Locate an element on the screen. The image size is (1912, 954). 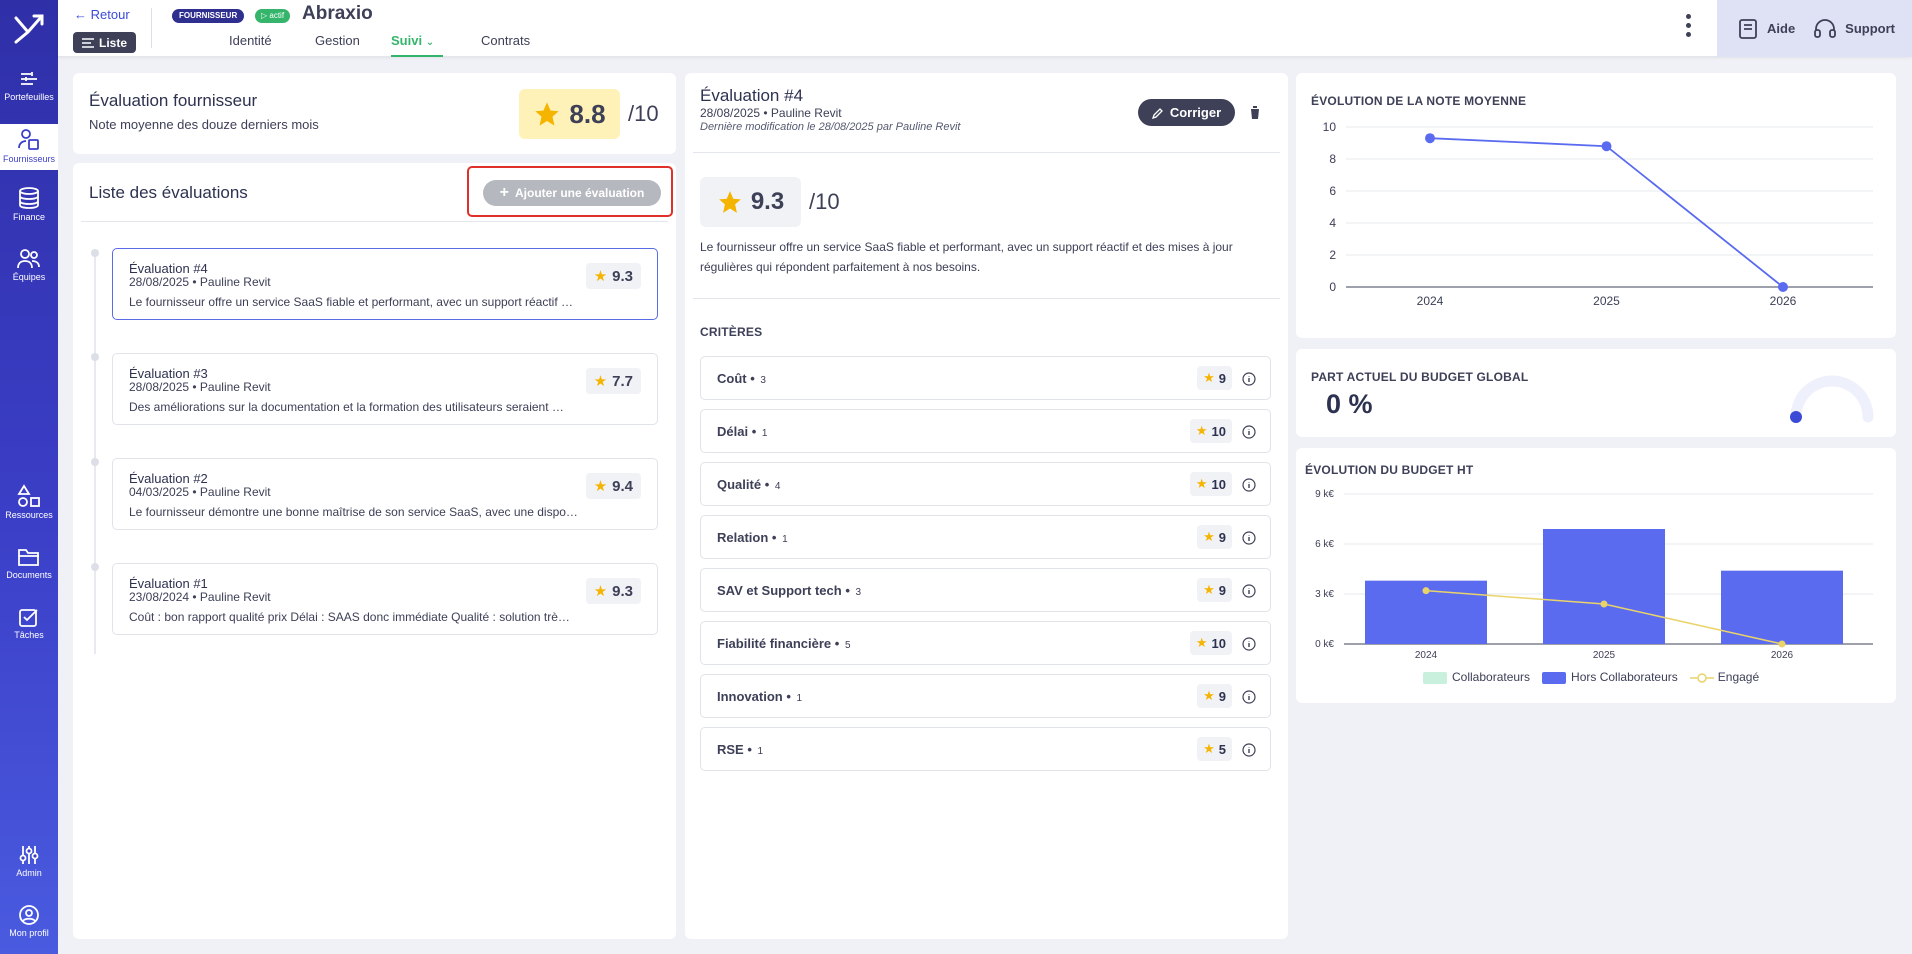
nav-ressources: Ressources is located at coordinates (29, 504).